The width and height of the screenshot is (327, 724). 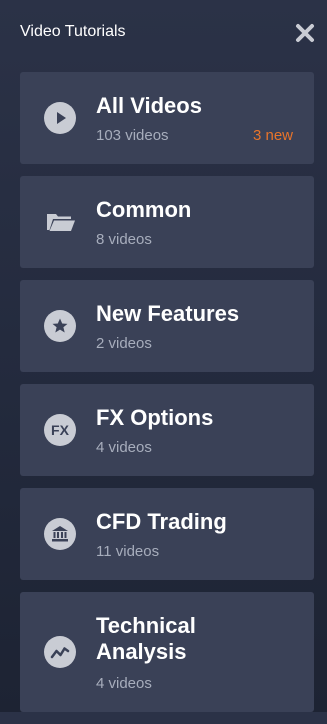 What do you see at coordinates (128, 551) in the screenshot?
I see `category-video-count: 11 videos` at bounding box center [128, 551].